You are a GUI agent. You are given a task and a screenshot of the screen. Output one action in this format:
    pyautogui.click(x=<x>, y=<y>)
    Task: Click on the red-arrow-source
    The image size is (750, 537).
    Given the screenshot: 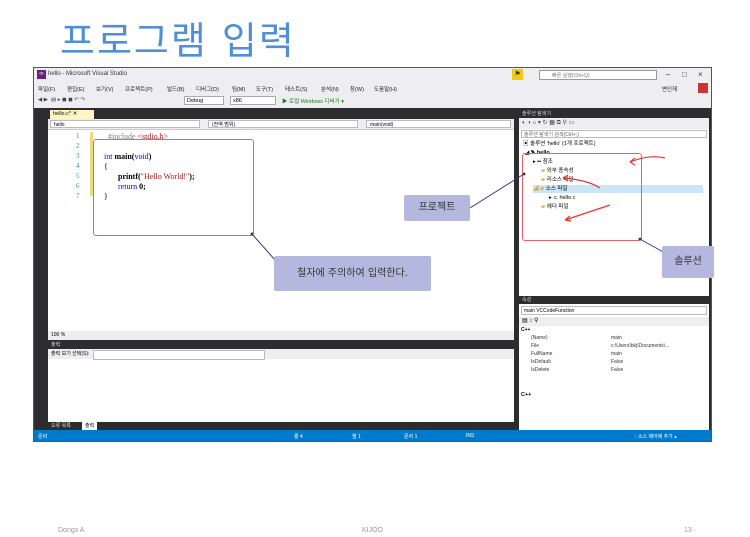 What is the action you would take?
    pyautogui.click(x=587, y=212)
    